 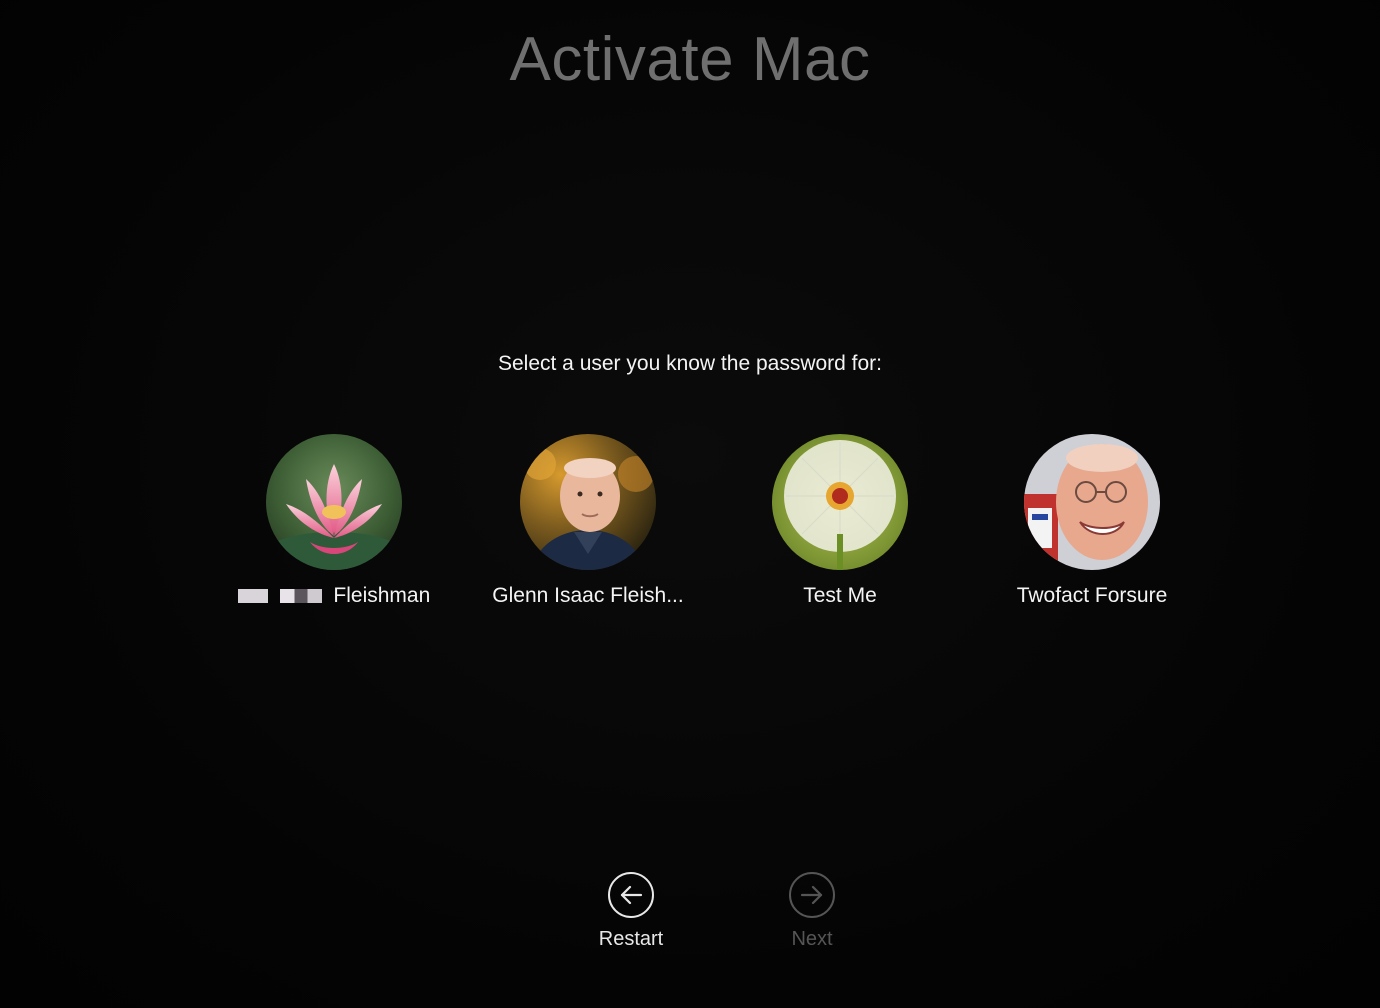 I want to click on select-user-prompt: Select a user you know the password for:, so click(x=690, y=363).